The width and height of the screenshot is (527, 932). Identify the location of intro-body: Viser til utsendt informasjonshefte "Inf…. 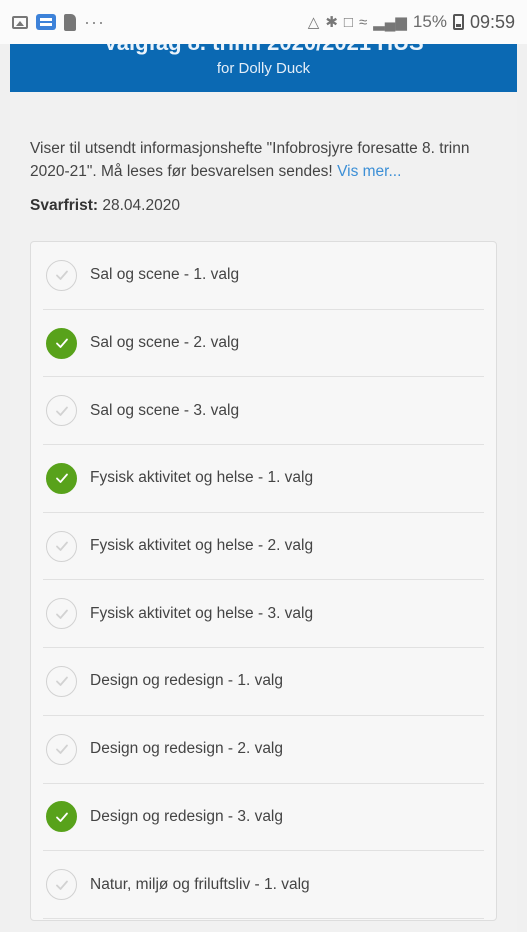
(250, 160).